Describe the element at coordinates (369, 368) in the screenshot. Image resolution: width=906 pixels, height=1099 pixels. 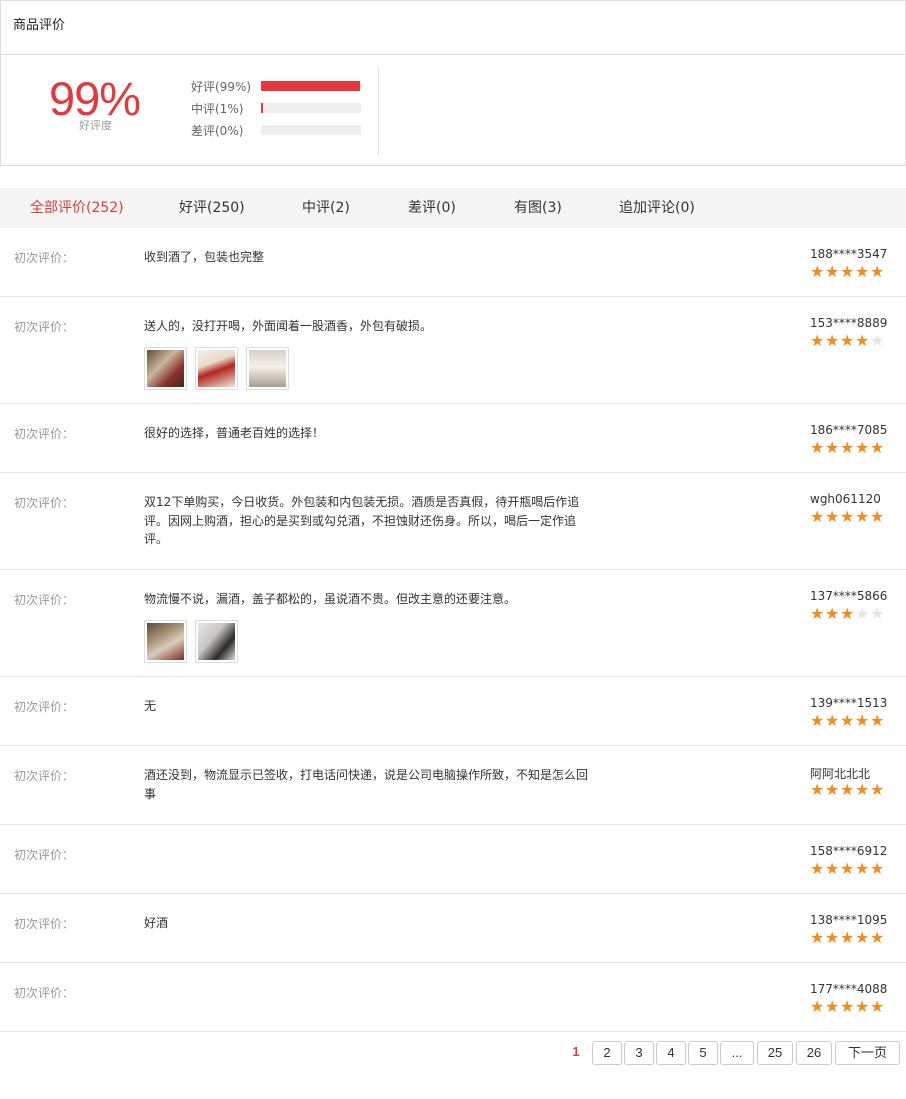
I see `review-photos` at that location.